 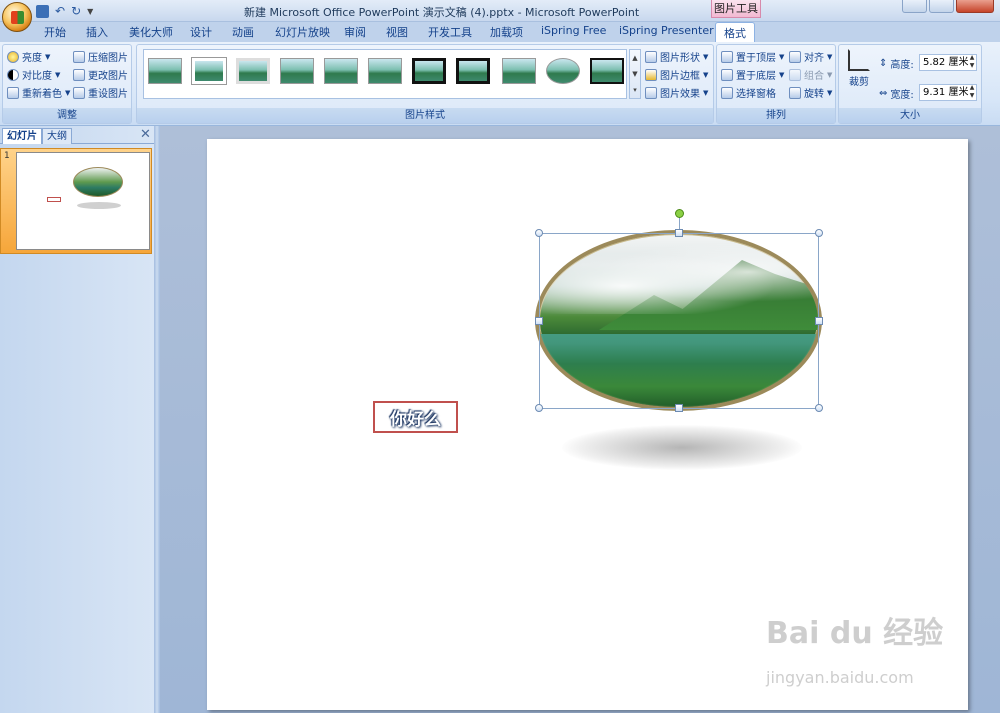 What do you see at coordinates (676, 92) in the screenshot?
I see `picture-effects-button: 图片效果 ▼` at bounding box center [676, 92].